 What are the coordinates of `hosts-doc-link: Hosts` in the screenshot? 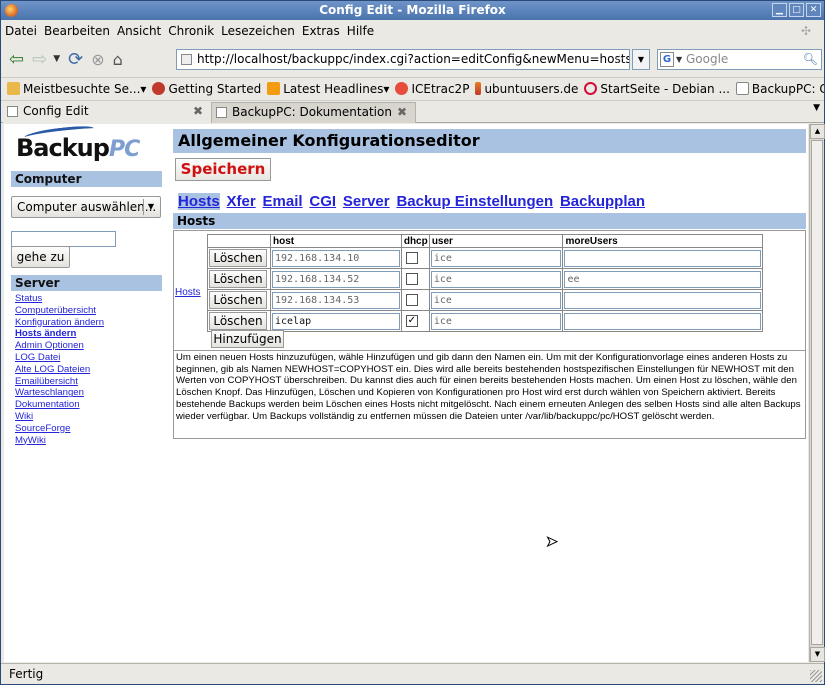 It's located at (188, 292).